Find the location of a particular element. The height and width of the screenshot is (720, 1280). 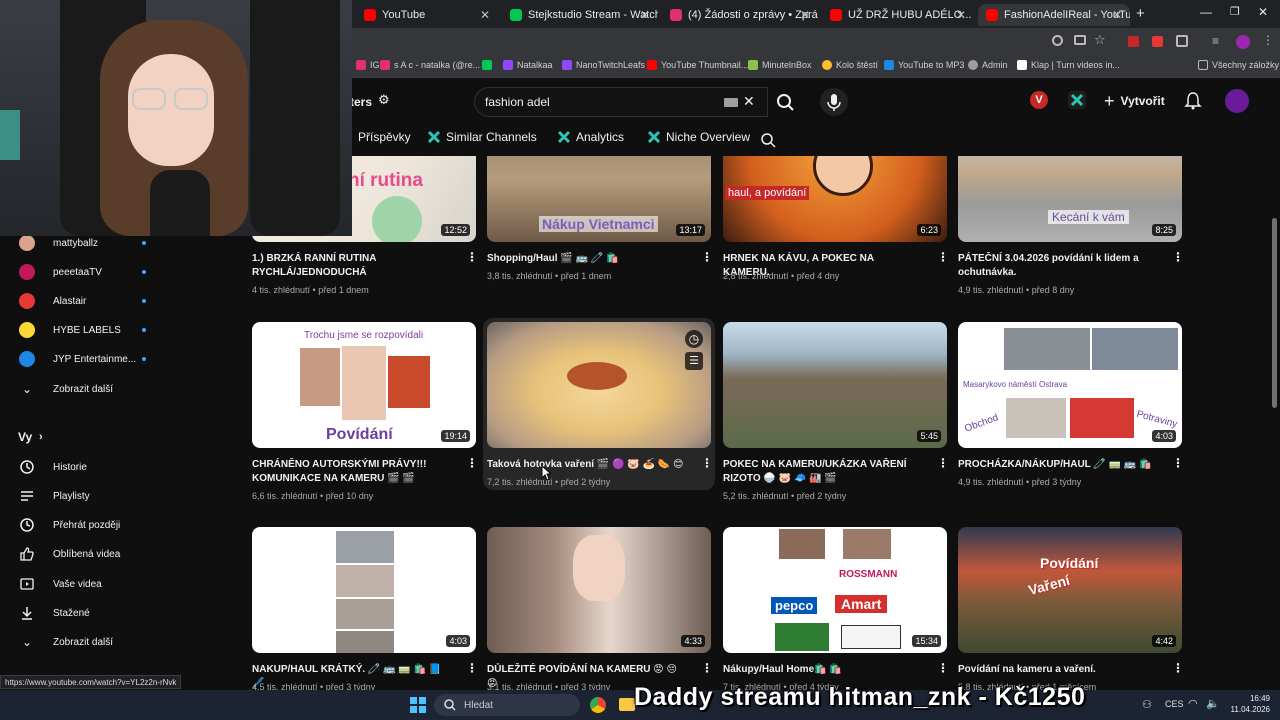

search-box: fashion adel ✕ is located at coordinates (621, 102).